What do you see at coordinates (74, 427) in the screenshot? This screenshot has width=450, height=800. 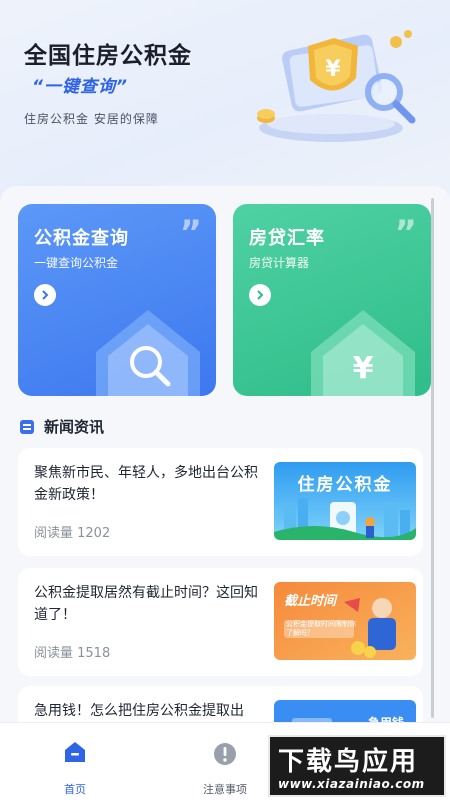 I see `news-section-title: 新闻资讯` at bounding box center [74, 427].